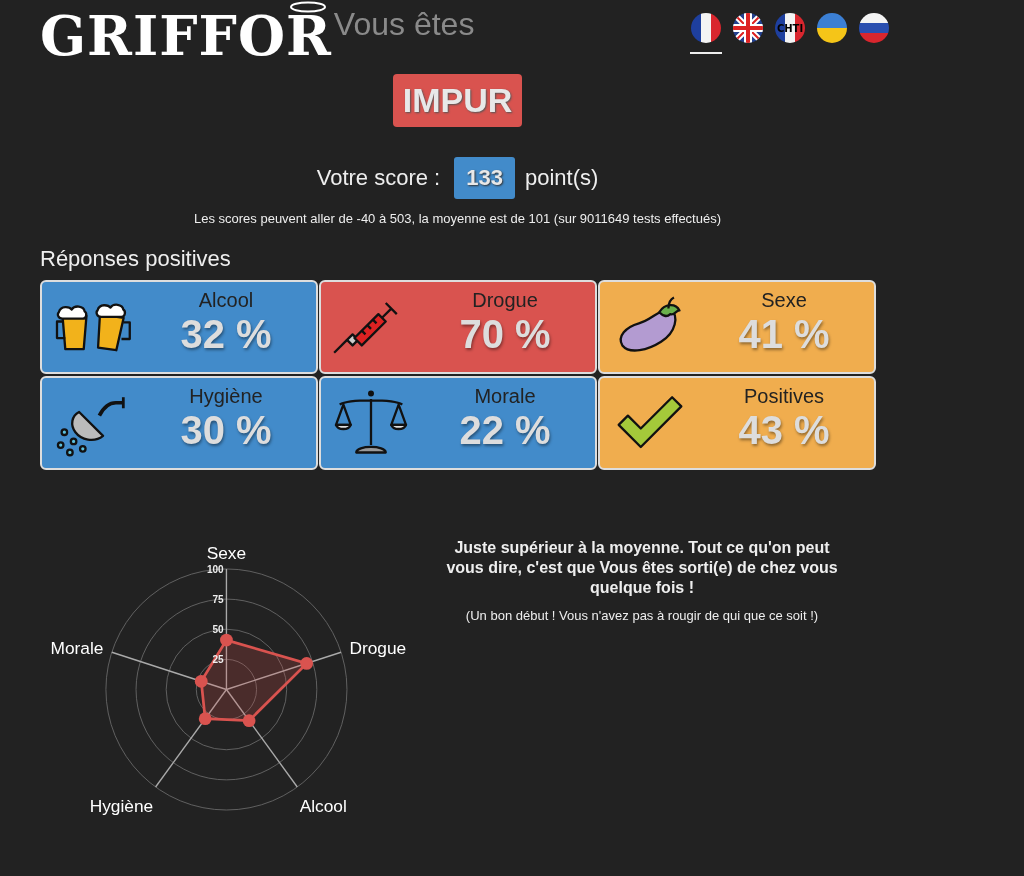  I want to click on category-percent: 22 %, so click(505, 430).